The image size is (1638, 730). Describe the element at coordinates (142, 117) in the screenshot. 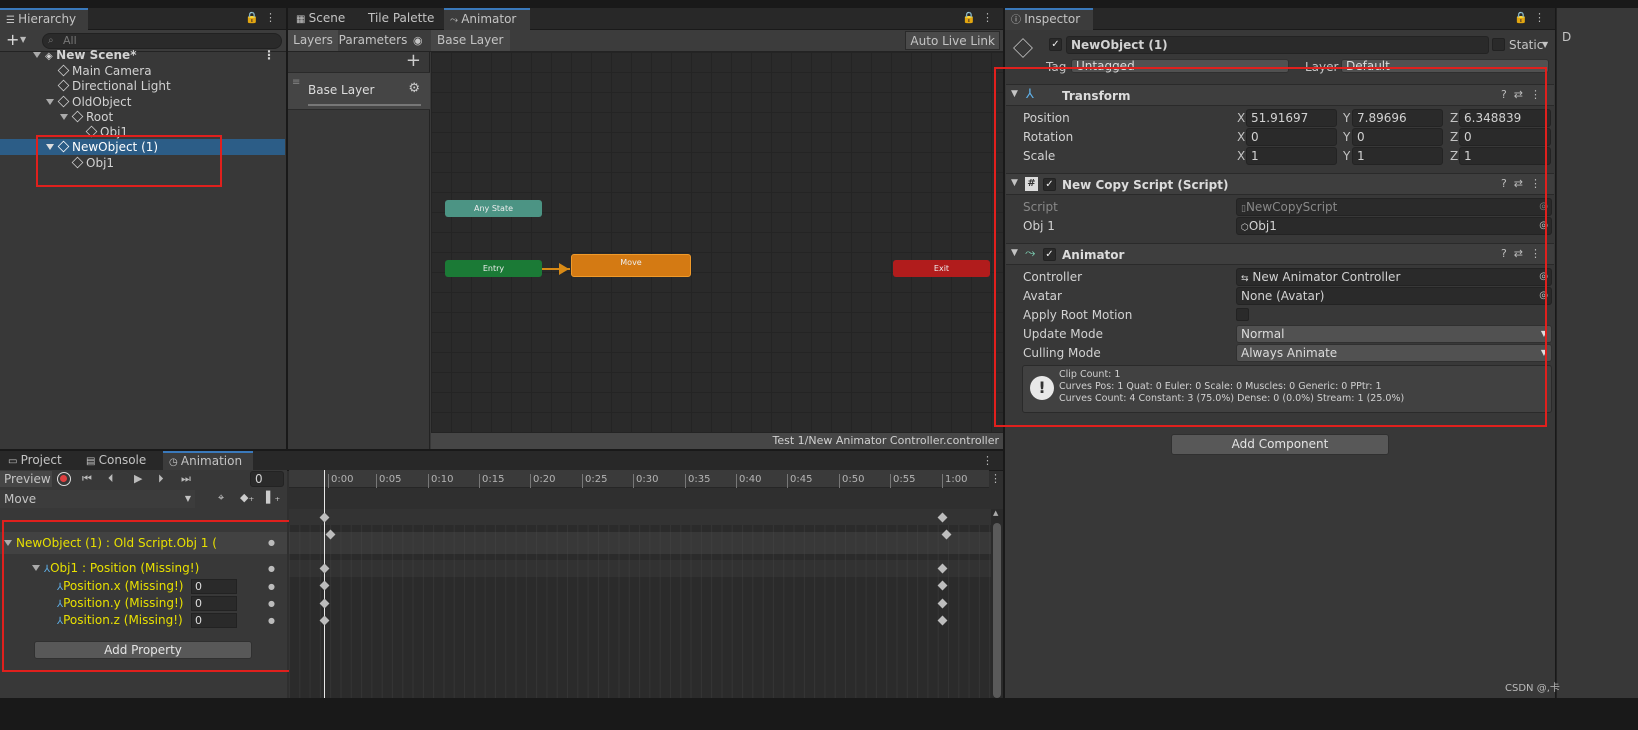

I see `hierarchy-item-root: Root` at that location.